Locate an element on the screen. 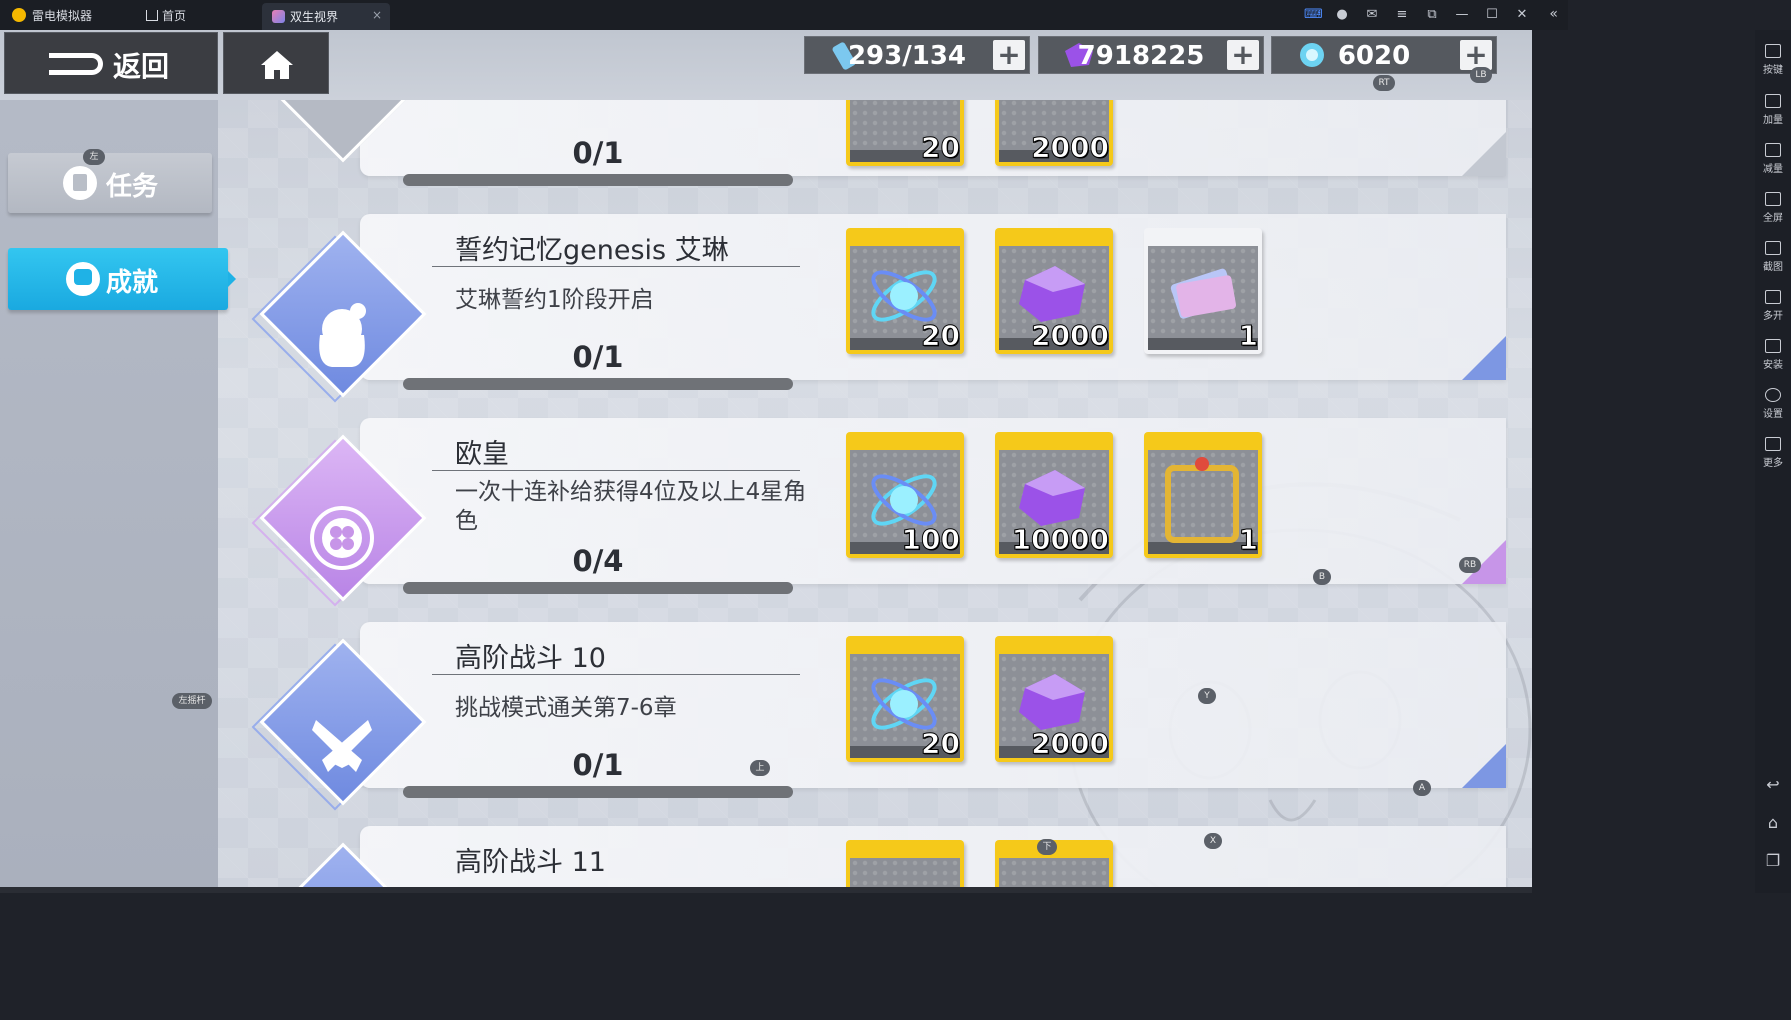 Image resolution: width=1791 pixels, height=1020 pixels. emulator-toolbar: 按键 加量 减量 全屏 截图 多开 安装 设置 更多 ↩ ⌂ ❐ is located at coordinates (1773, 461).